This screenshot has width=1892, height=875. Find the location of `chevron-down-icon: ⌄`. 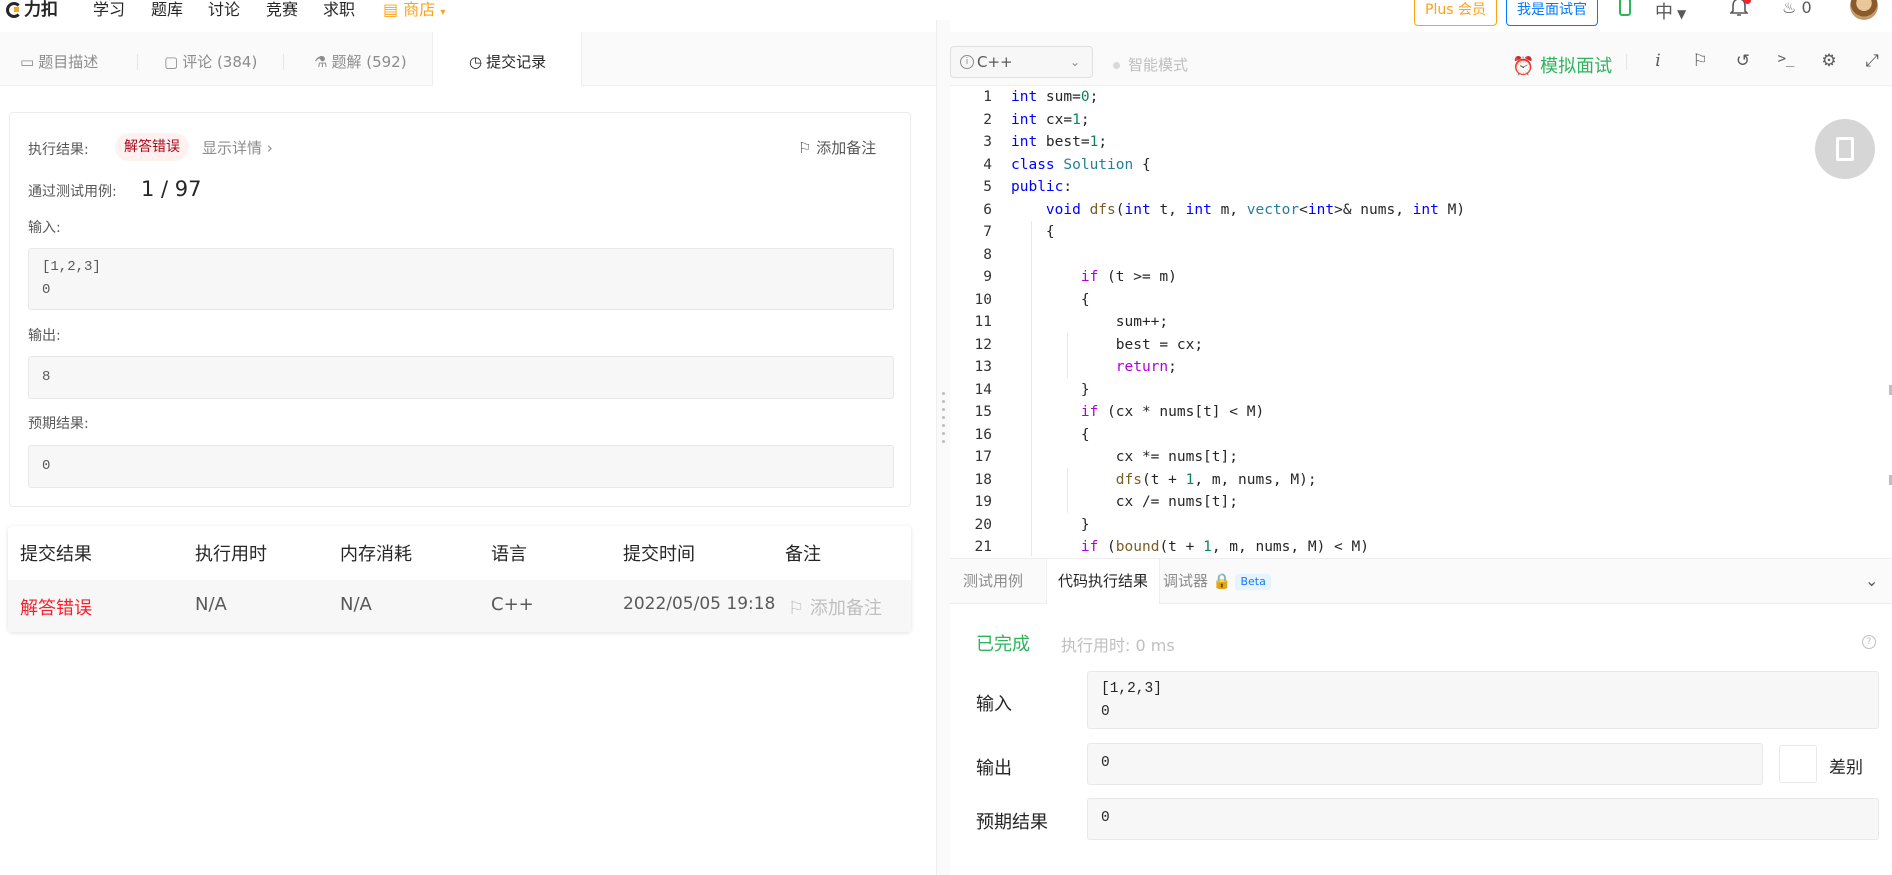

chevron-down-icon: ⌄ is located at coordinates (1871, 580).